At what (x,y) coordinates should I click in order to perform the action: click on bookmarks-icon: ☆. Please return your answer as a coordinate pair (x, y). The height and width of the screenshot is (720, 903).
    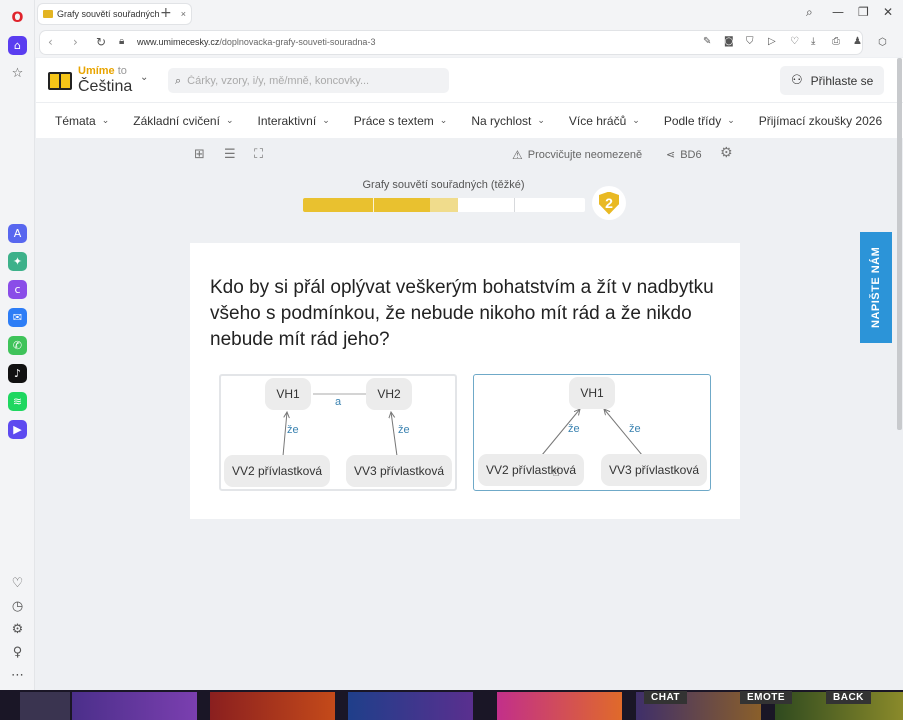
    Looking at the image, I should click on (17, 73).